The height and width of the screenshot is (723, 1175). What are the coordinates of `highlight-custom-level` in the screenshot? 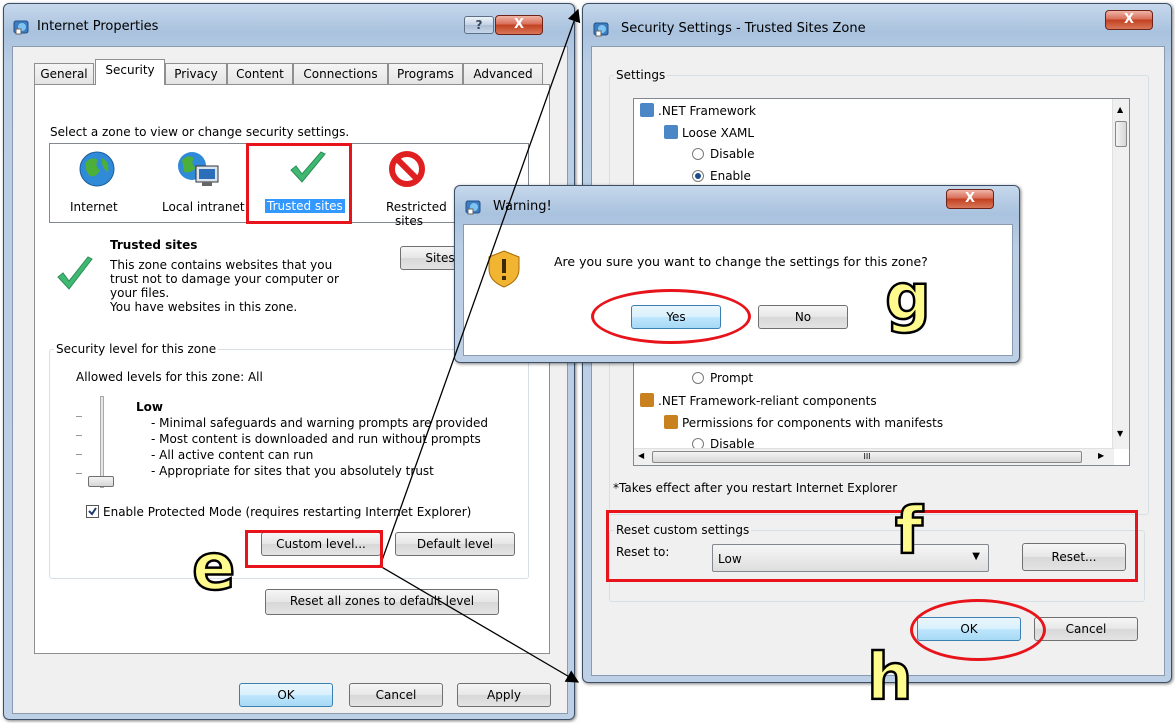 It's located at (314, 549).